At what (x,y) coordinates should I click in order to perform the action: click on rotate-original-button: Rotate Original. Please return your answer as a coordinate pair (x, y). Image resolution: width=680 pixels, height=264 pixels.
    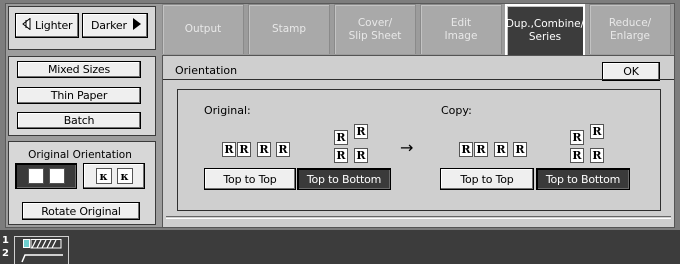
    Looking at the image, I should click on (81, 211).